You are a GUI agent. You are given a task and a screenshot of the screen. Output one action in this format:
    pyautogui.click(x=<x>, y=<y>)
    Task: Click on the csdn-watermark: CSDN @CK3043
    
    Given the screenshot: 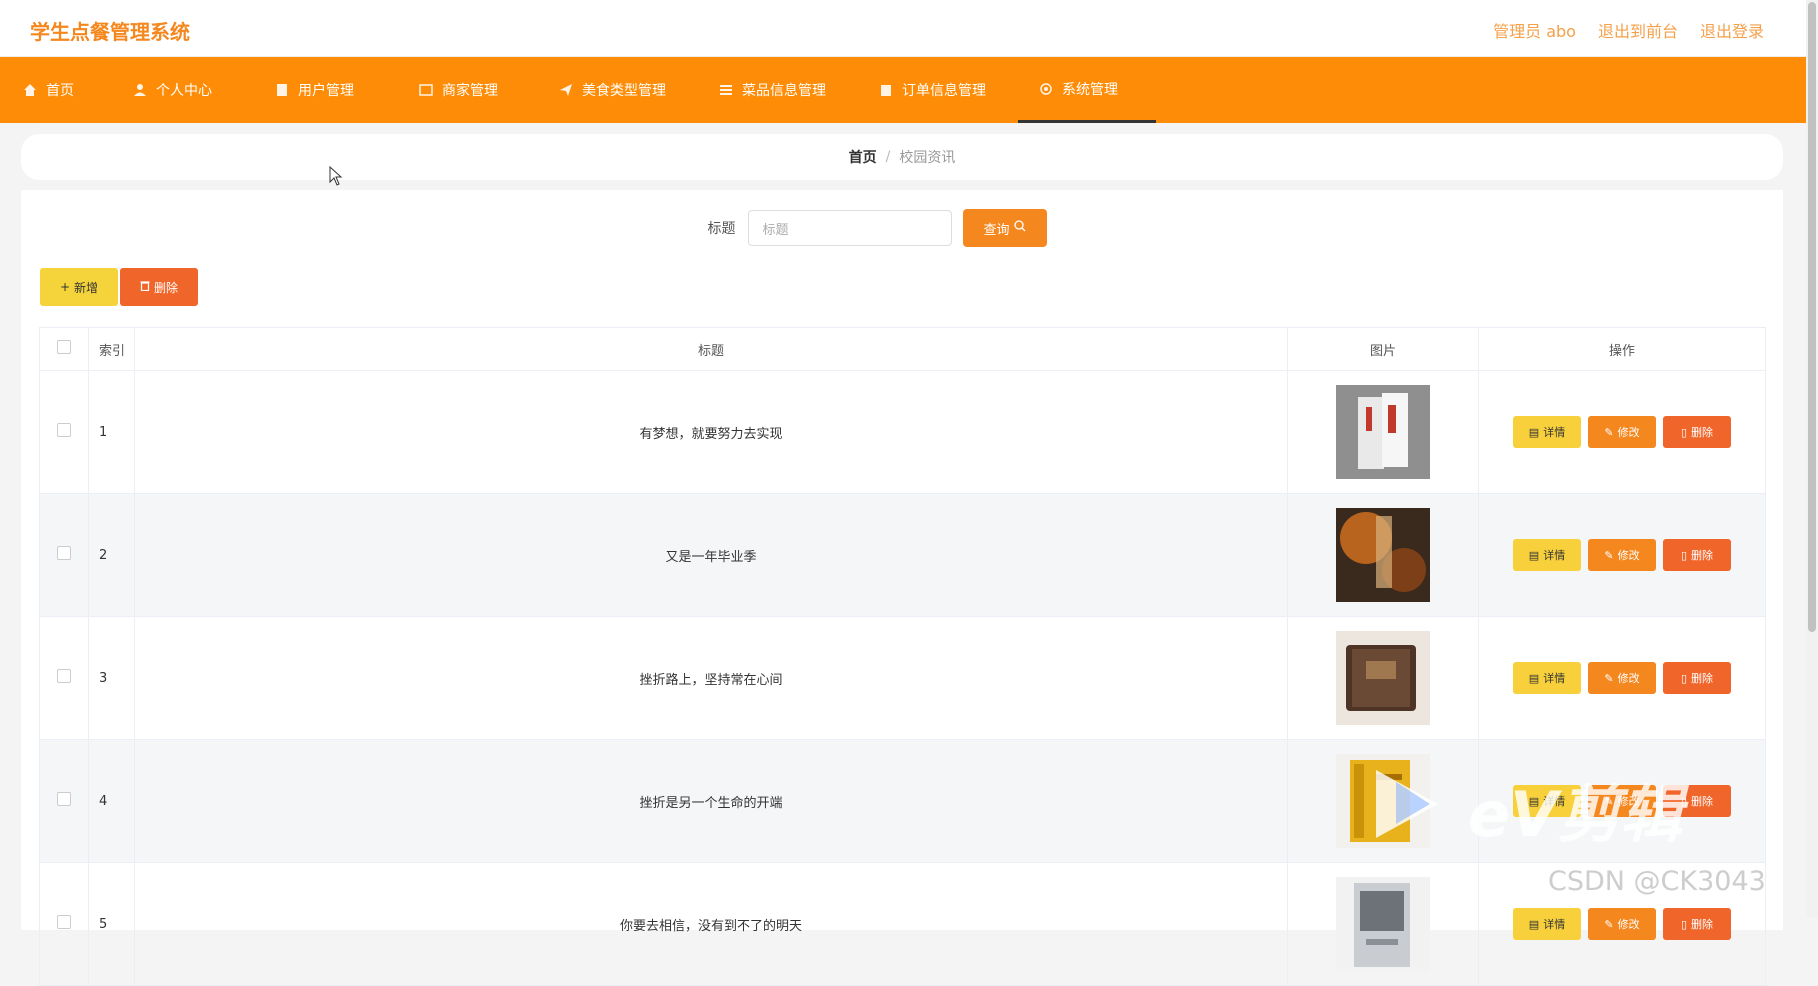 What is the action you would take?
    pyautogui.click(x=1657, y=881)
    